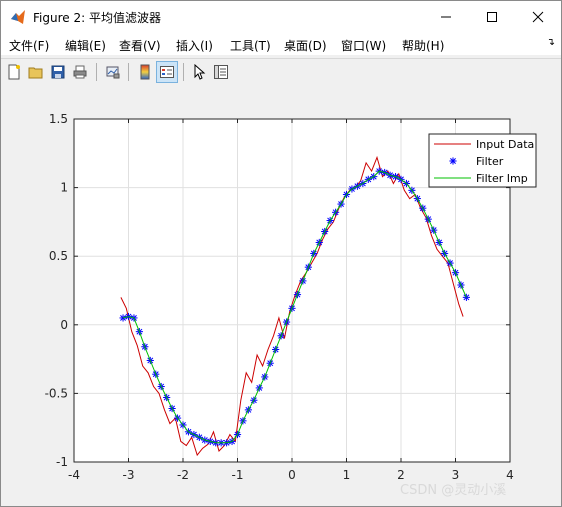  I want to click on close-button, so click(538, 17).